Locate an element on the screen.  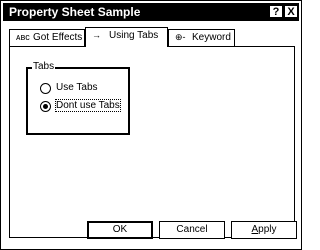
title-bar: Property Sheet Sample ? X is located at coordinates (151, 12).